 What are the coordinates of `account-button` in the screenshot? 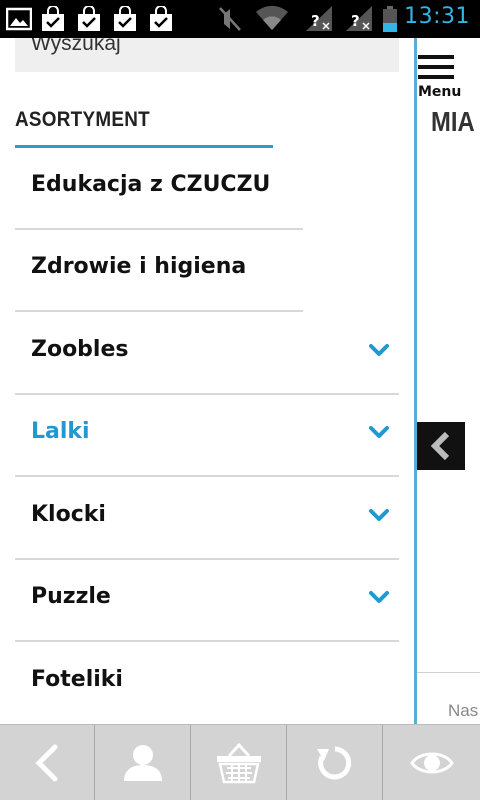 It's located at (143, 762).